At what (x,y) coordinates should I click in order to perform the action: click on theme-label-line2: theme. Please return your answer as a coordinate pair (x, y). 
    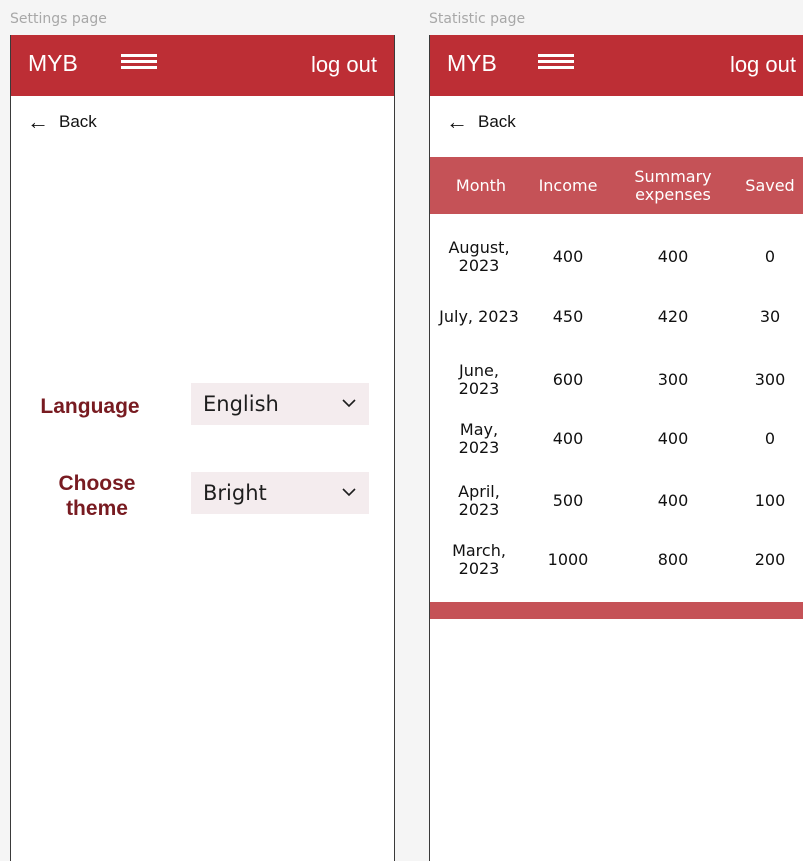
    Looking at the image, I should click on (97, 508).